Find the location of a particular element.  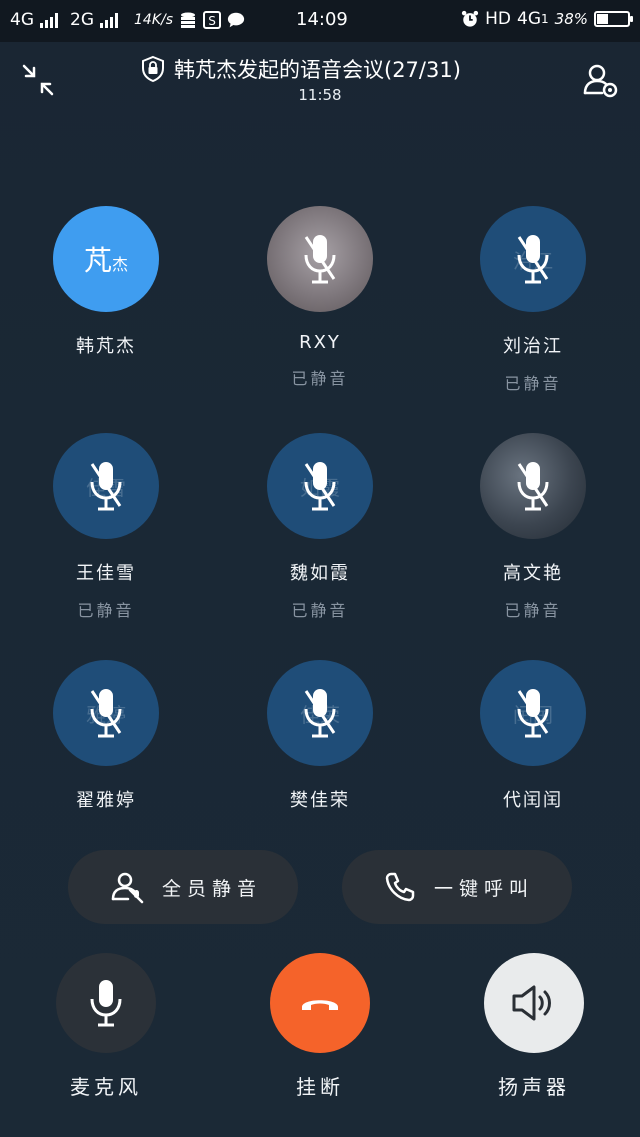

database-icon is located at coordinates (188, 20).